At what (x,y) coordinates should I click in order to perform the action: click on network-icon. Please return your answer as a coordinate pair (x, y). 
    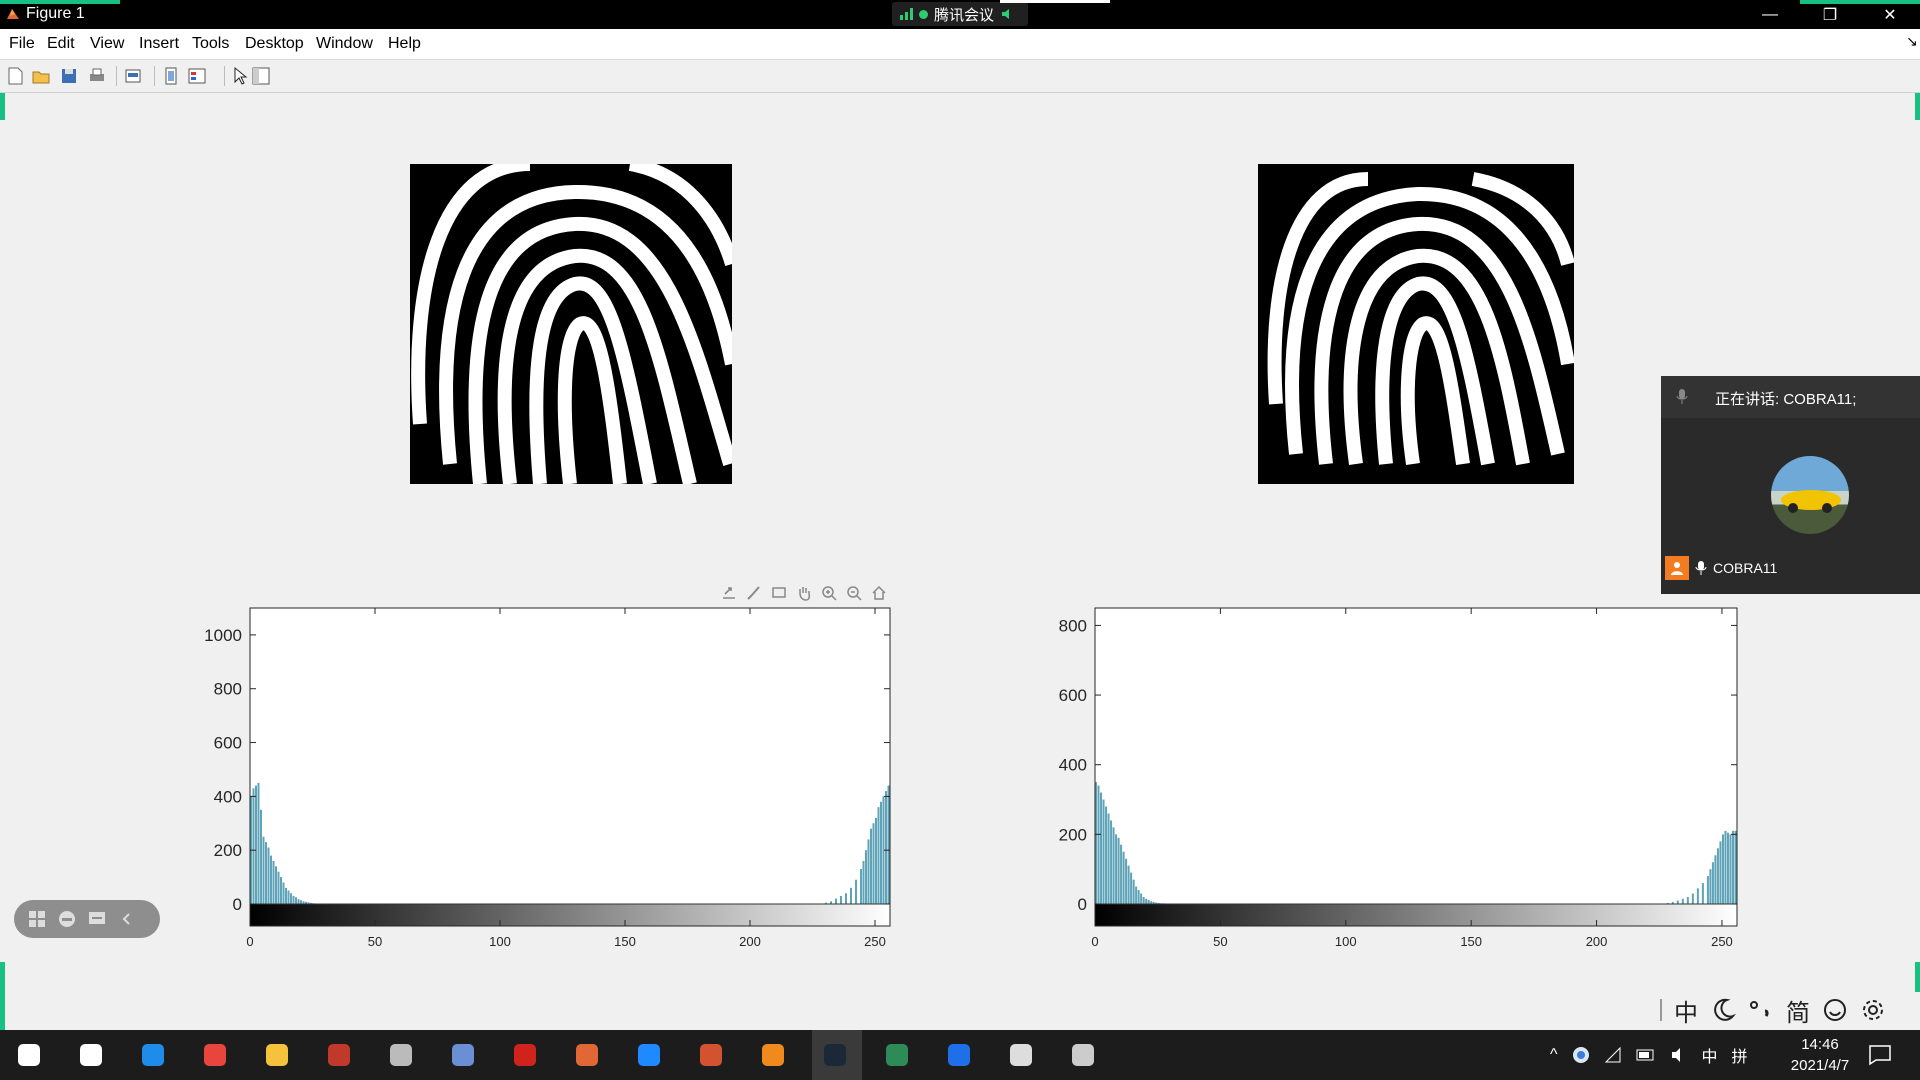
    Looking at the image, I should click on (1613, 1055).